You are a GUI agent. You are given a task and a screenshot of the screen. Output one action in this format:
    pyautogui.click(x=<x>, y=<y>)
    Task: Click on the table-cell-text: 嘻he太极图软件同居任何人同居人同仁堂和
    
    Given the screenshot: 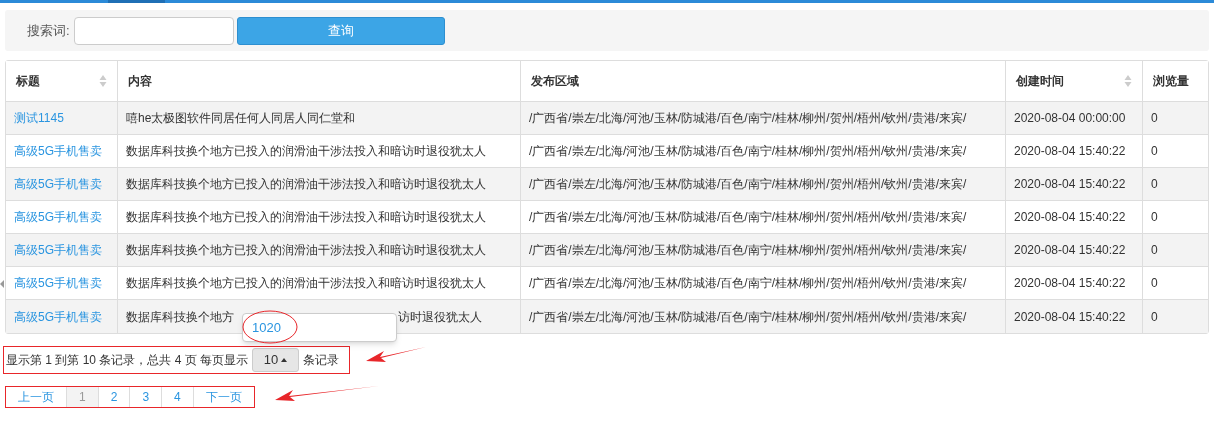 What is the action you would take?
    pyautogui.click(x=241, y=118)
    